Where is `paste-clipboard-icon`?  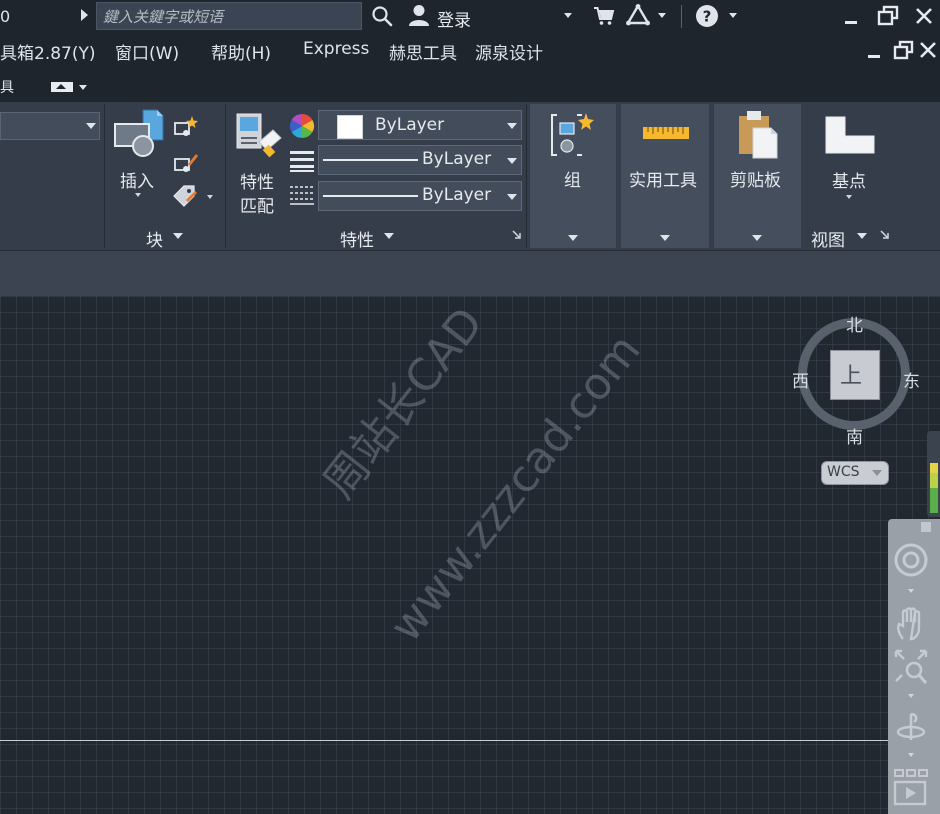
paste-clipboard-icon is located at coordinates (758, 135).